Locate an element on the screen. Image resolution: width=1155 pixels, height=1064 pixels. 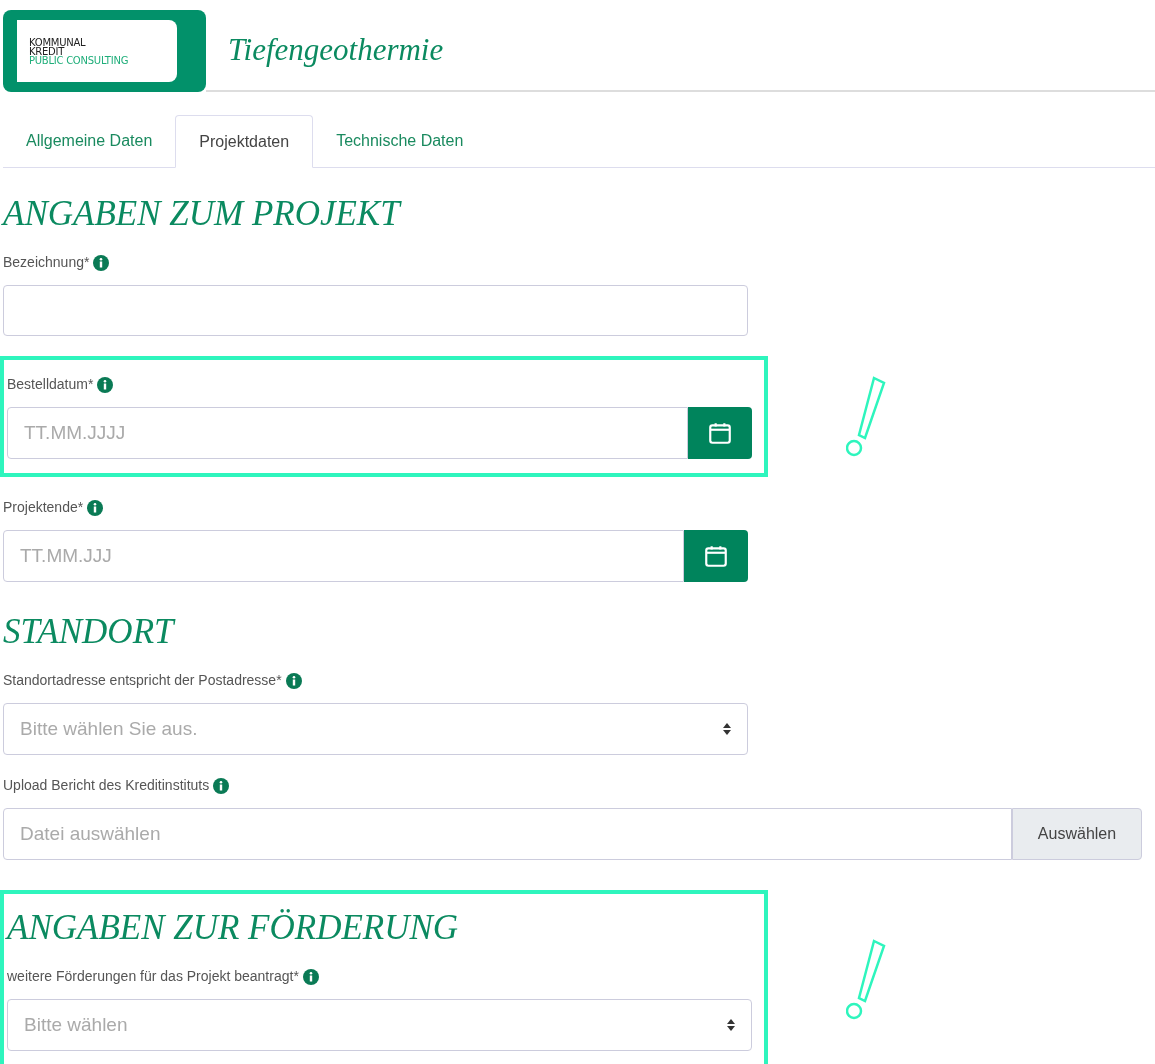
text-field is located at coordinates (375, 310).